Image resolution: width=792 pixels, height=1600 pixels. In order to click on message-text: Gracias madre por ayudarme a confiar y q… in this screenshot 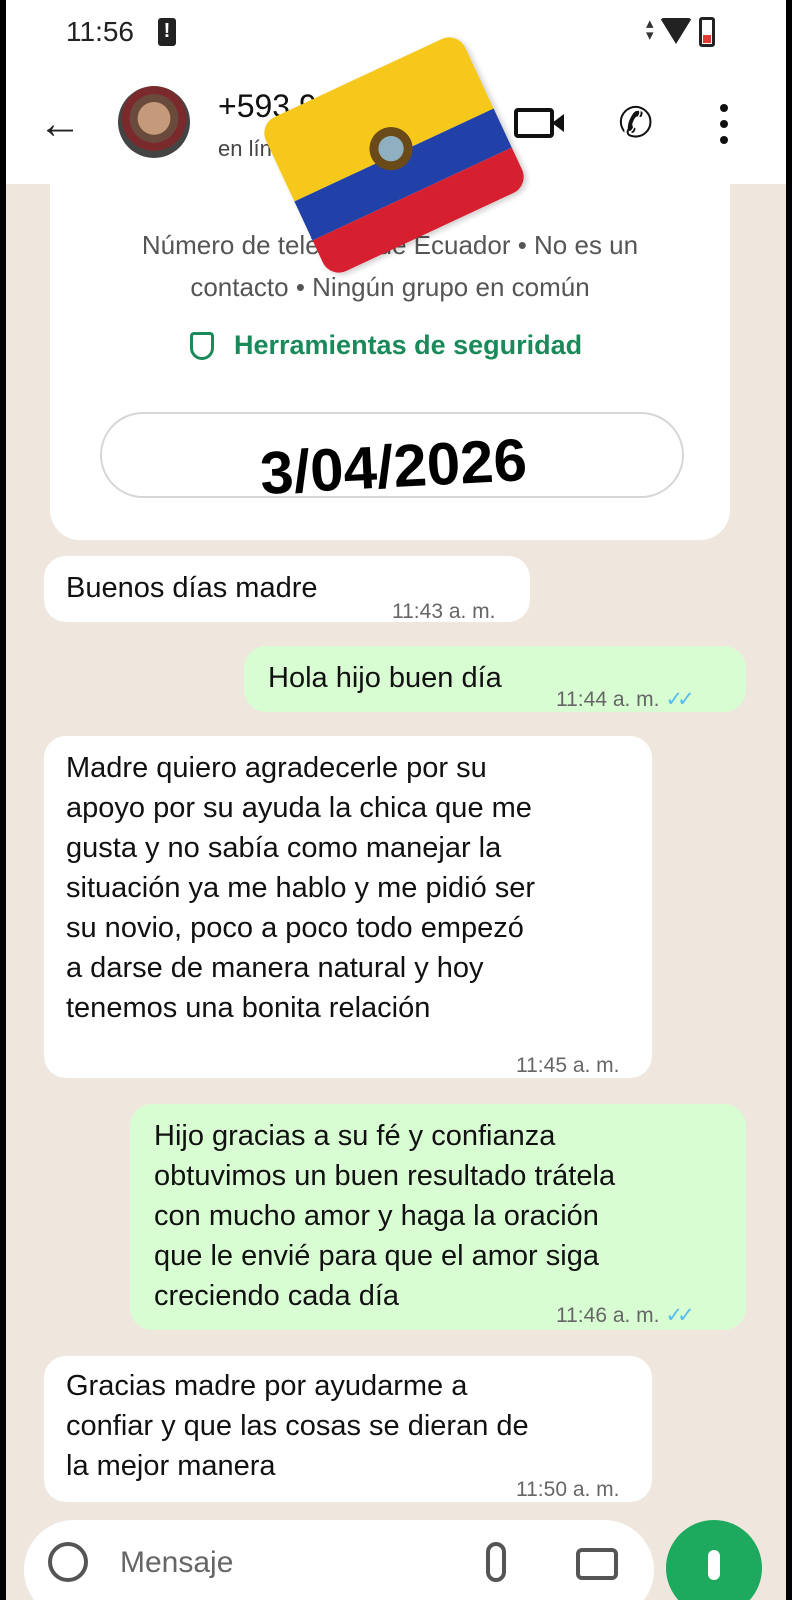, I will do `click(297, 1426)`.